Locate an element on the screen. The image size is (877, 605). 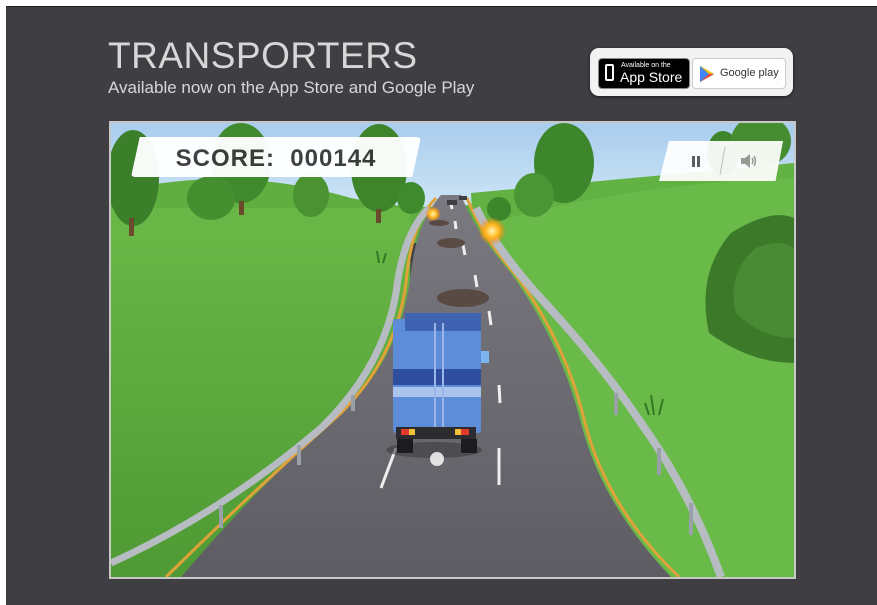
store-badges: Available on the App Store Google play is located at coordinates (691, 72).